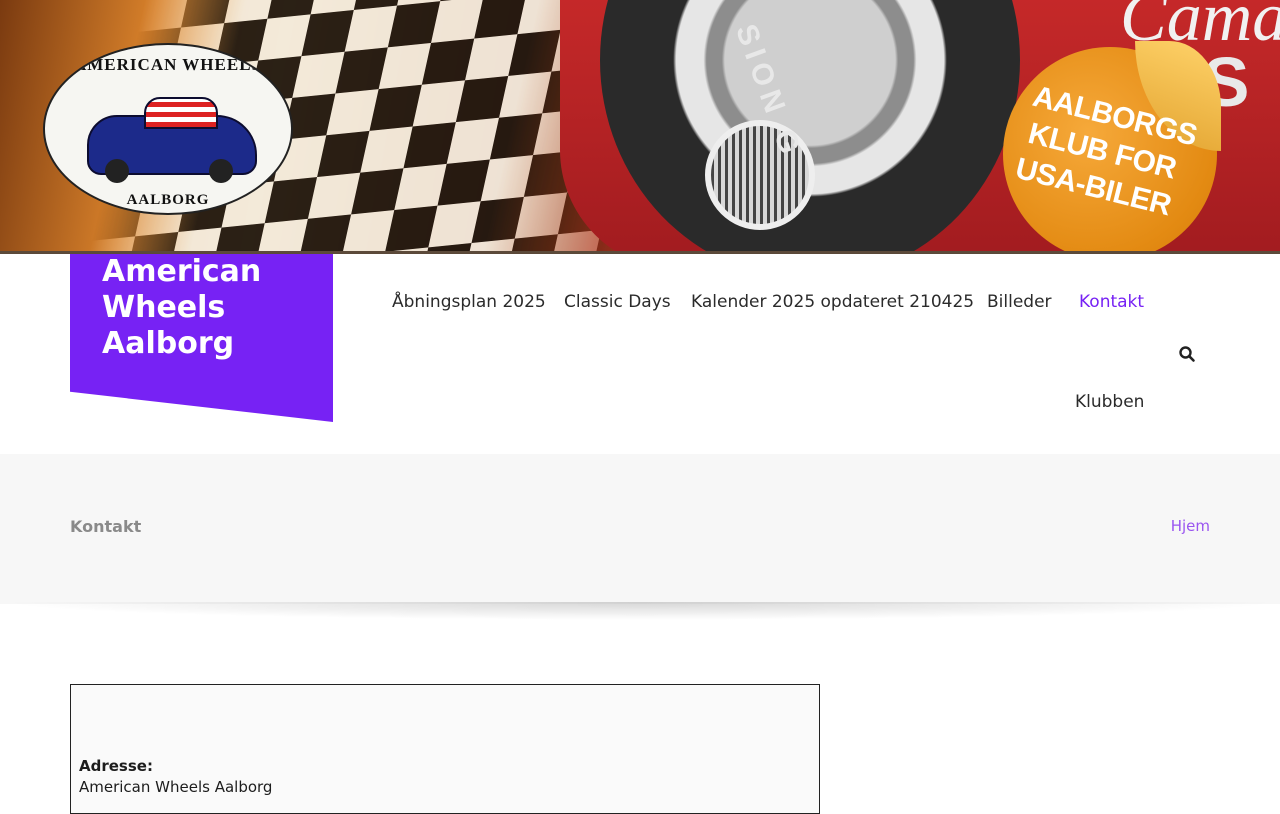  Describe the element at coordinates (207, 308) in the screenshot. I see `site-title: American Wheels Aalborg` at that location.